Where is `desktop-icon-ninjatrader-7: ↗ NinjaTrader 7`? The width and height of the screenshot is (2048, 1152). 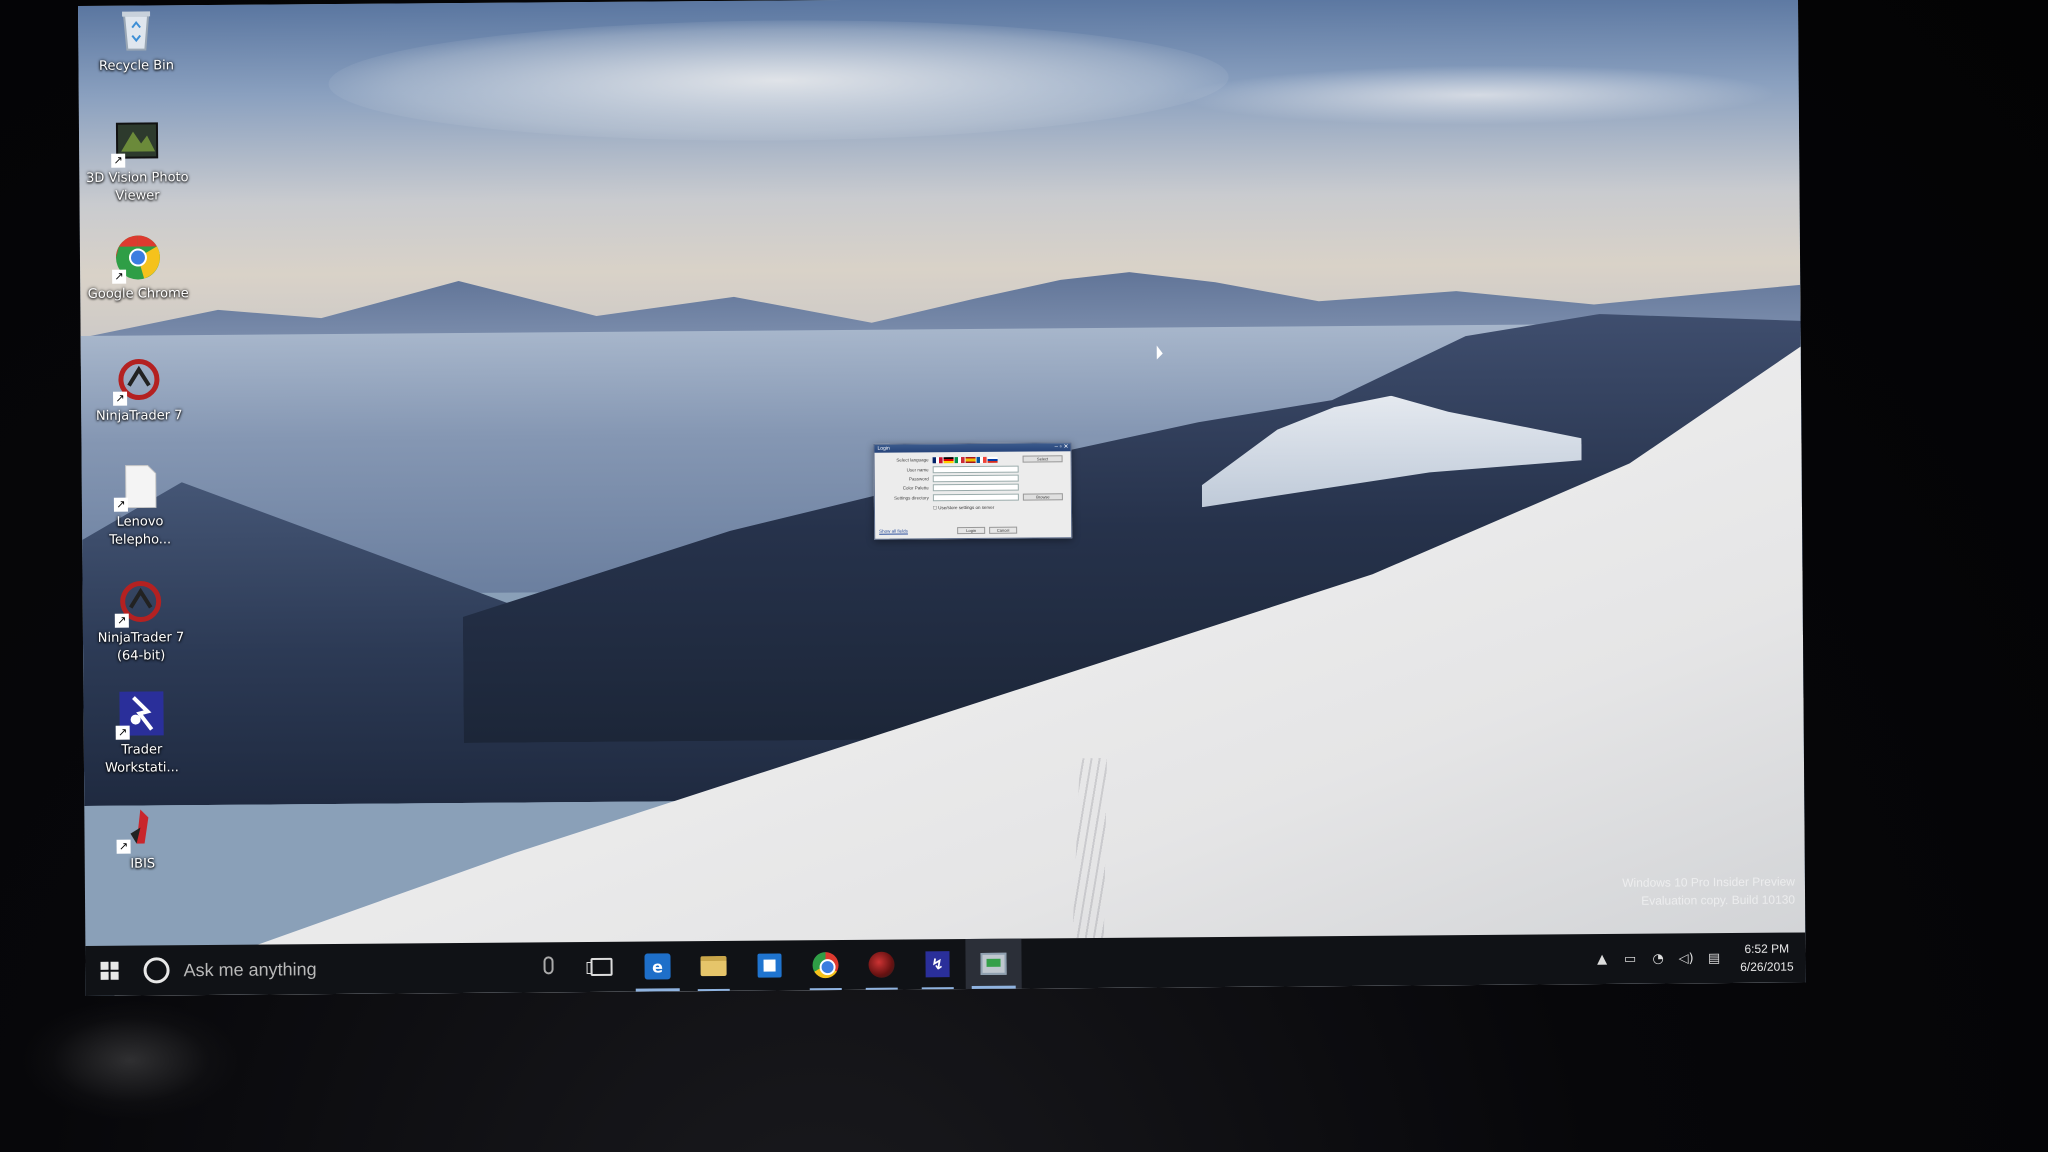 desktop-icon-ninjatrader-7: ↗ NinjaTrader 7 is located at coordinates (139, 390).